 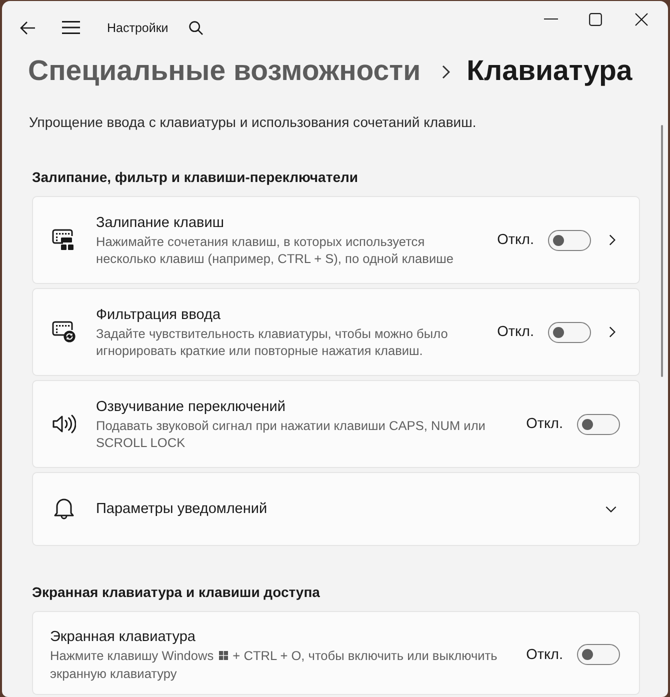 I want to click on setting-title: Экранная клавиатура, so click(x=123, y=637).